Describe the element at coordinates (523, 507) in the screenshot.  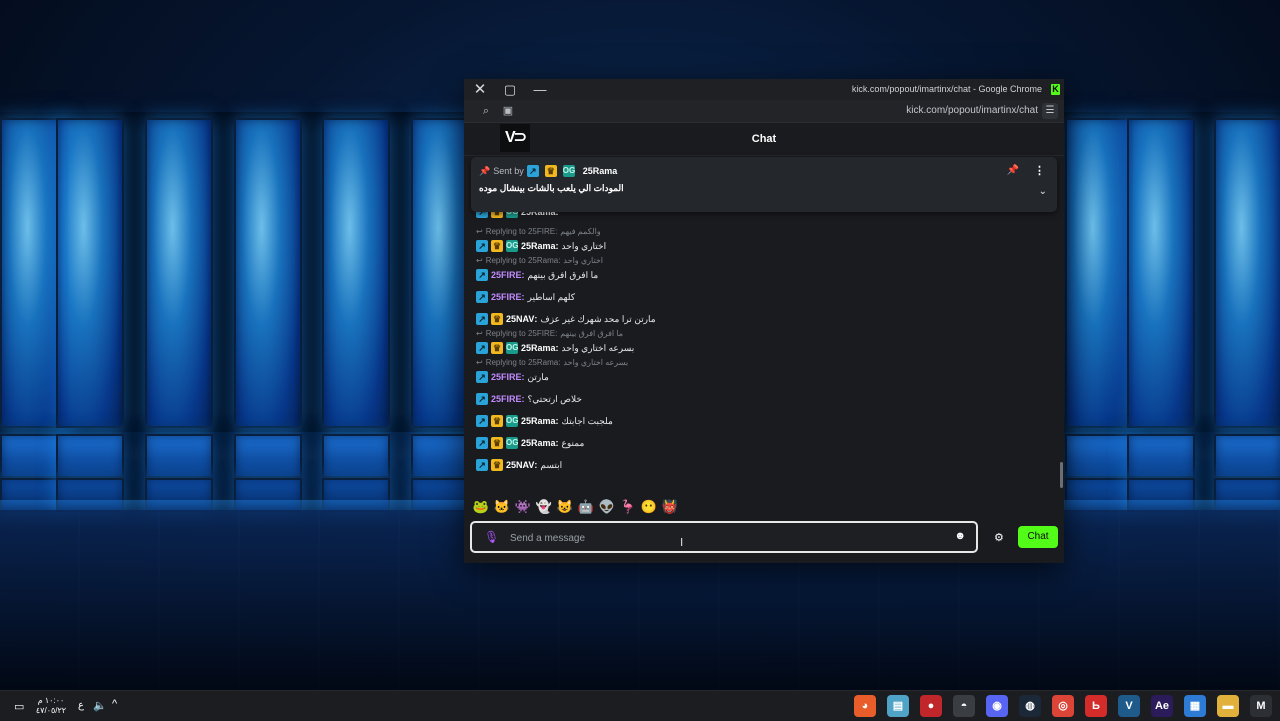
I see `emote-icon: 👾` at that location.